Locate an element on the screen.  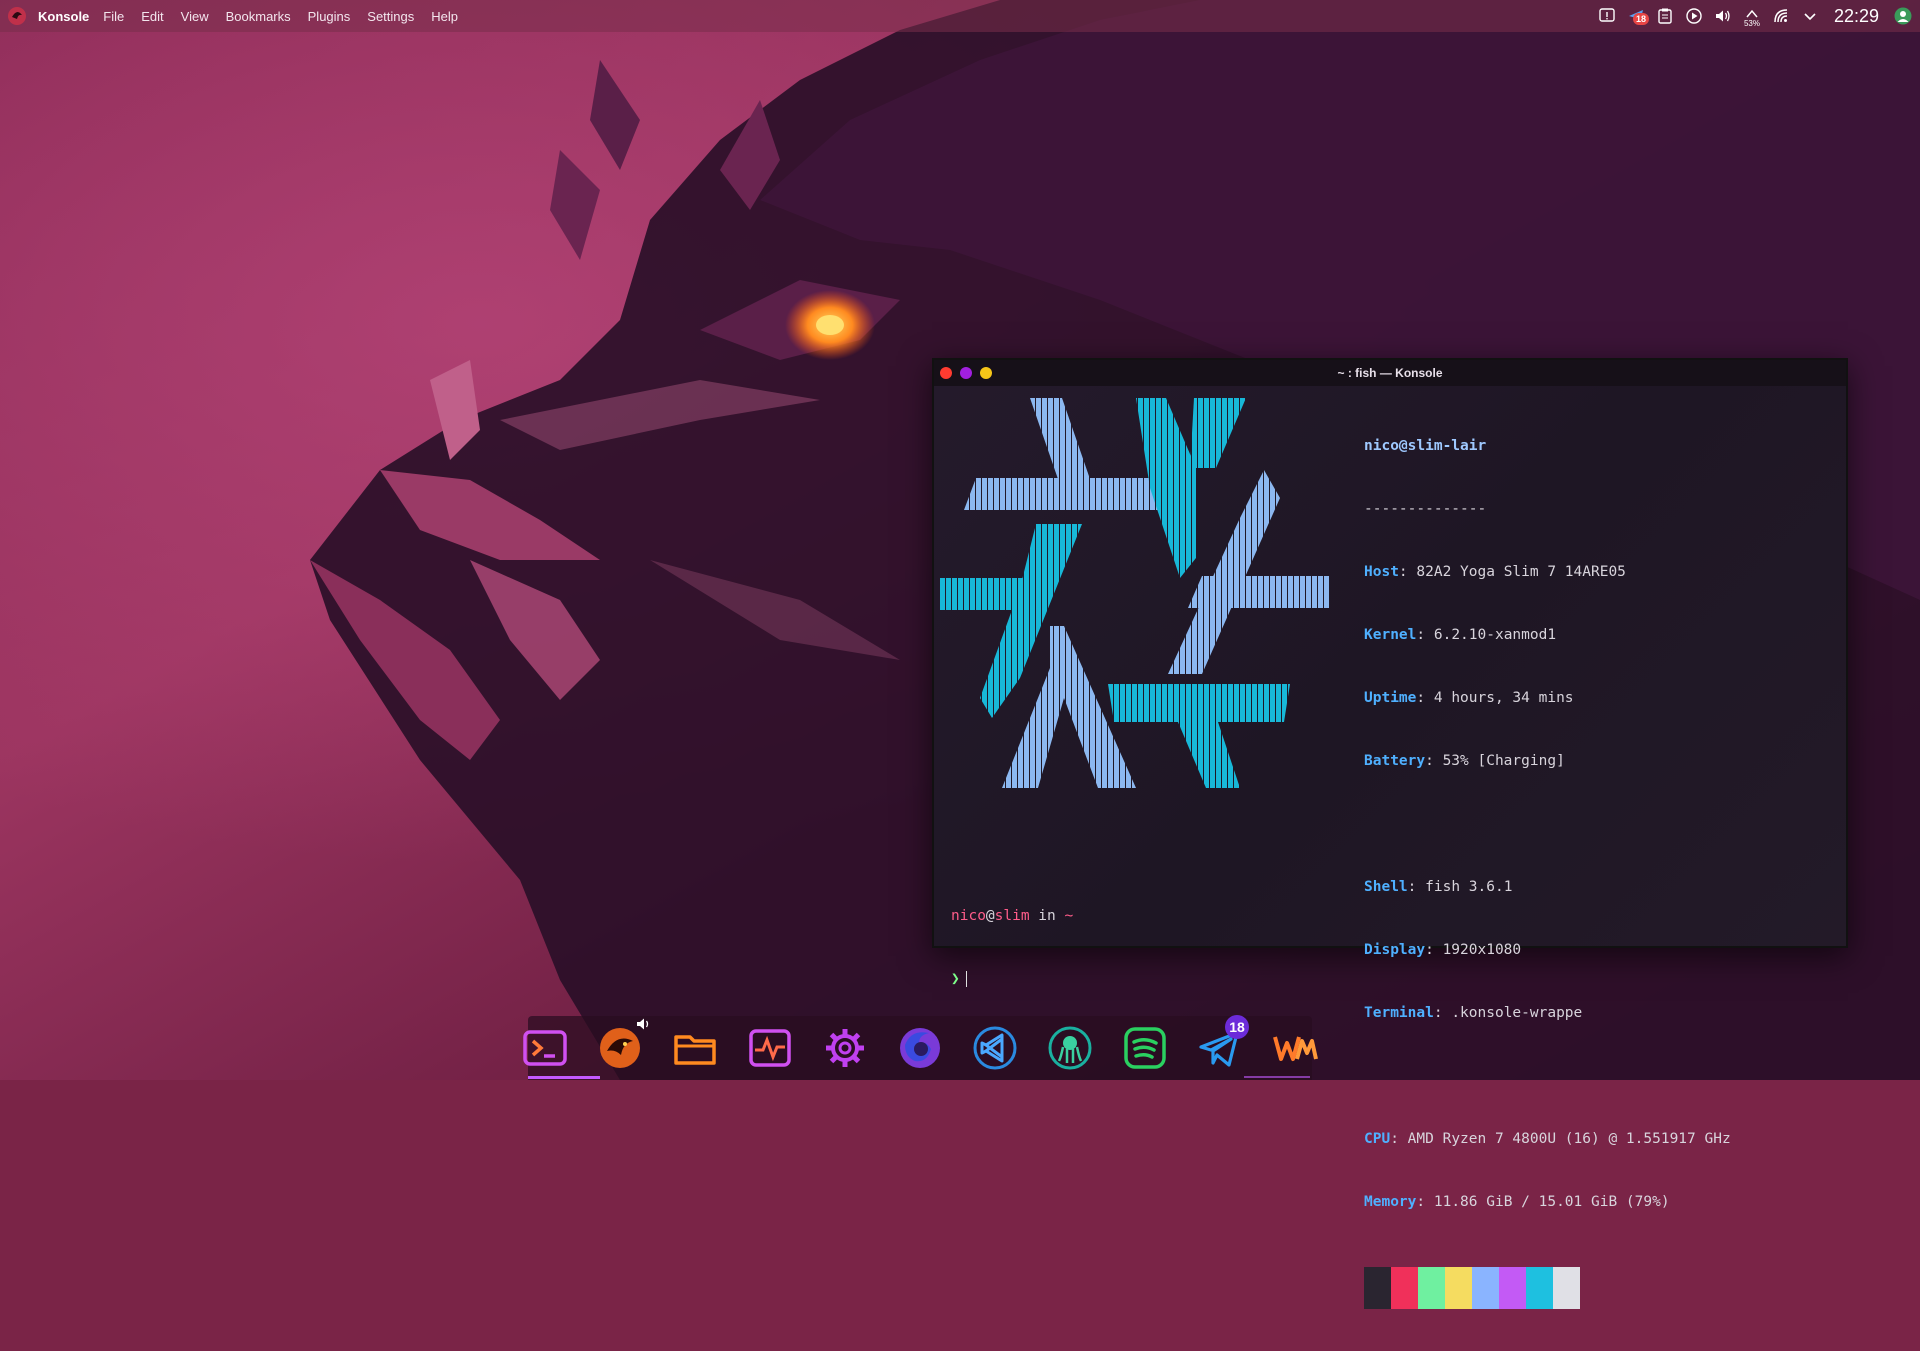
dock-gitkraken-icon is located at coordinates (1070, 1048).